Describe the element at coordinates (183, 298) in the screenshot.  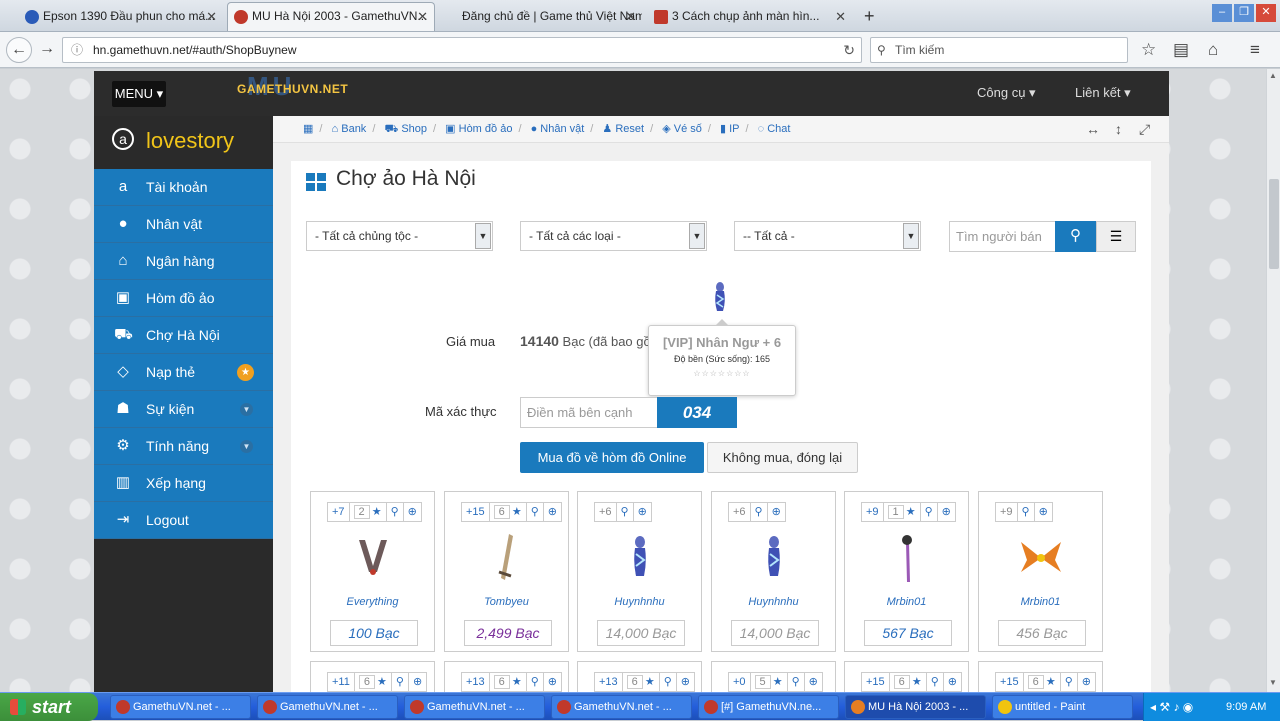
I see `sidebar-item-inventory: ▣ Hòm đồ ảo` at that location.